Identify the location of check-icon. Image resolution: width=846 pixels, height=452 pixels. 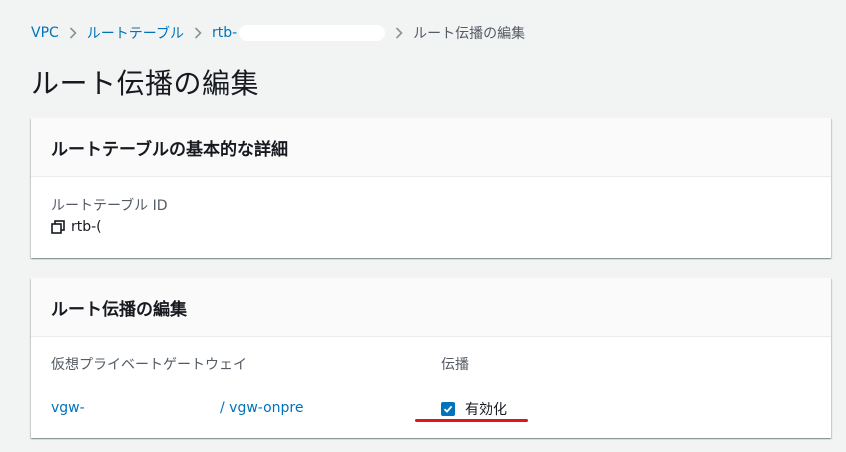
(448, 409).